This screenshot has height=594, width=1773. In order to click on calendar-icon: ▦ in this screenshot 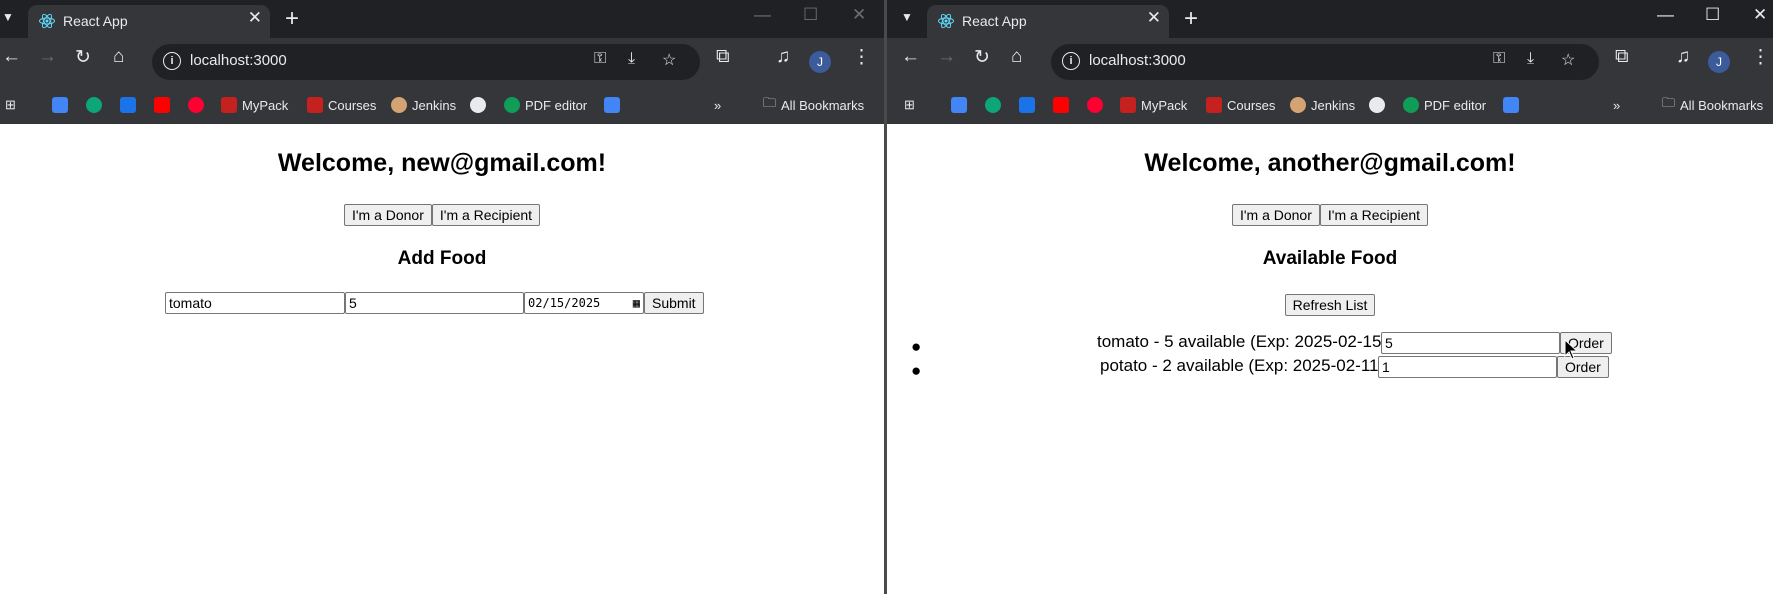, I will do `click(636, 303)`.